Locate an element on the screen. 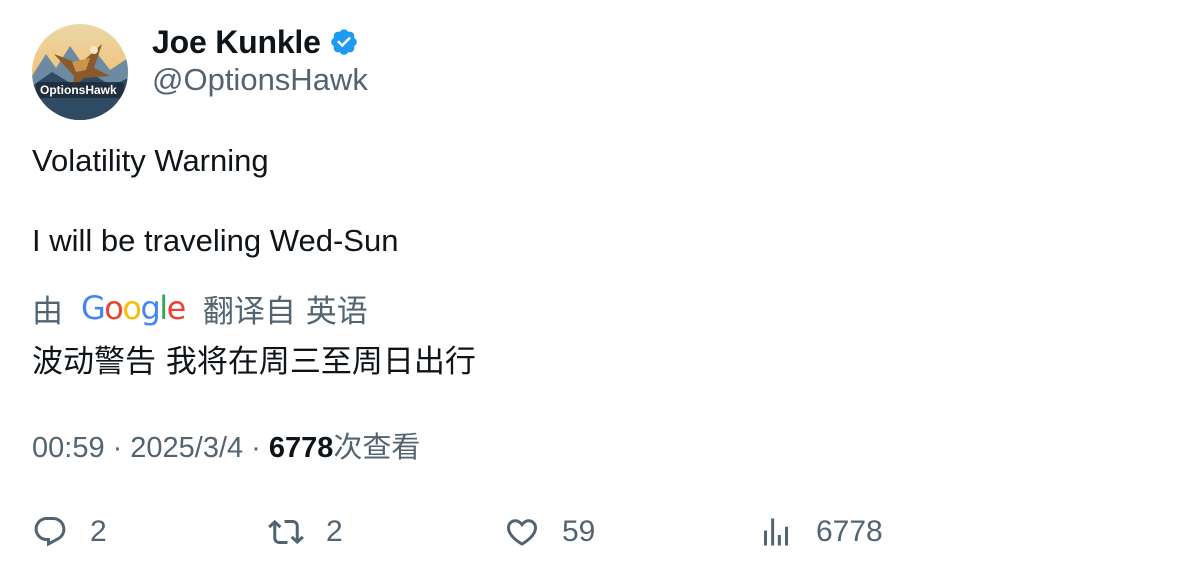  like-button: 59 is located at coordinates (549, 532).